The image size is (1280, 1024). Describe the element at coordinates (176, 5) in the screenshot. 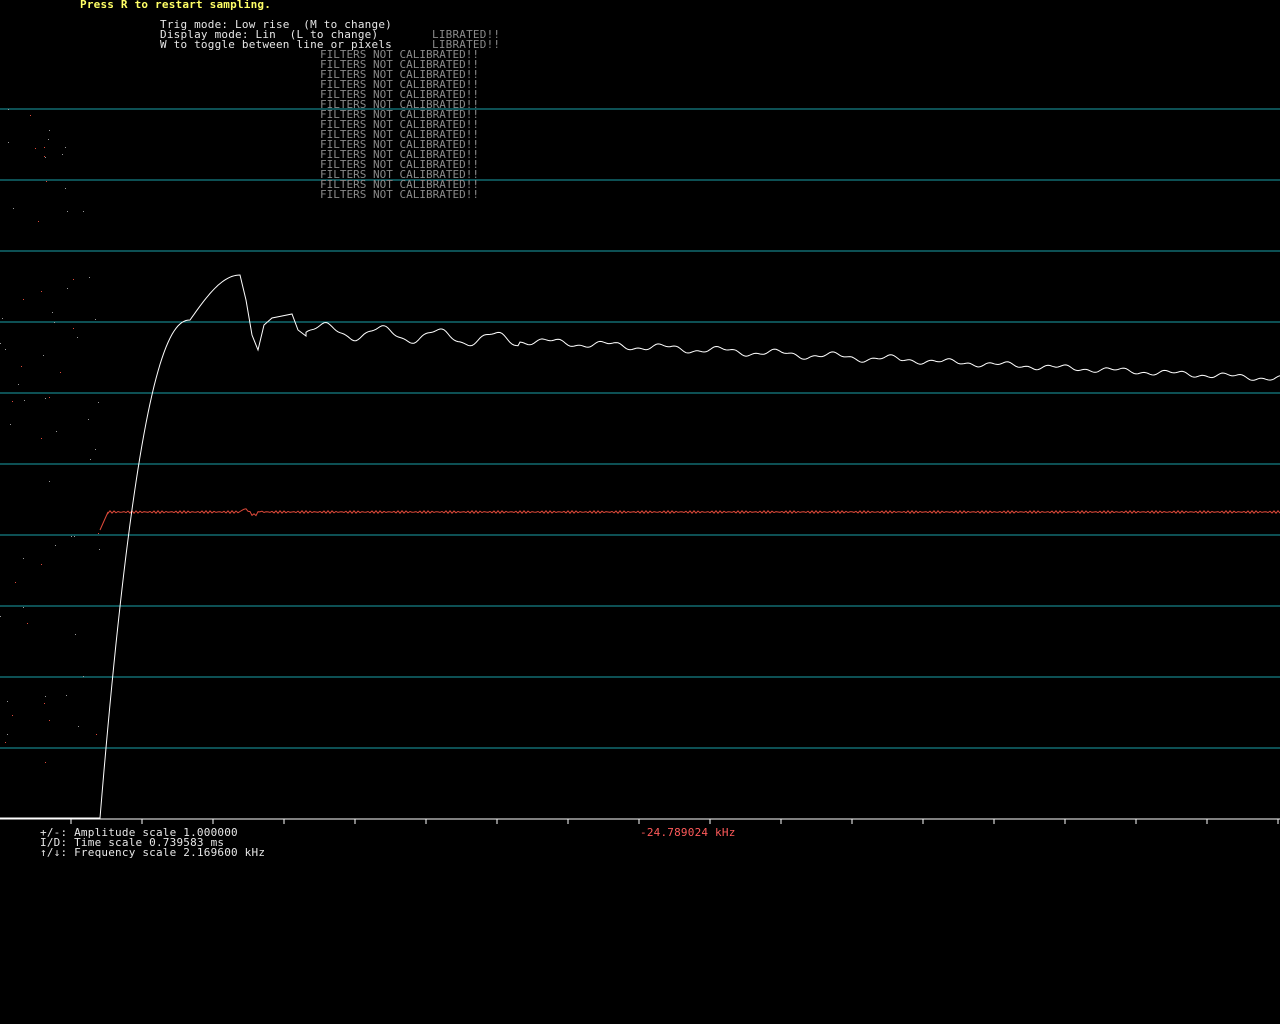

I see `restart-hint: Press R to restart sampling.` at that location.